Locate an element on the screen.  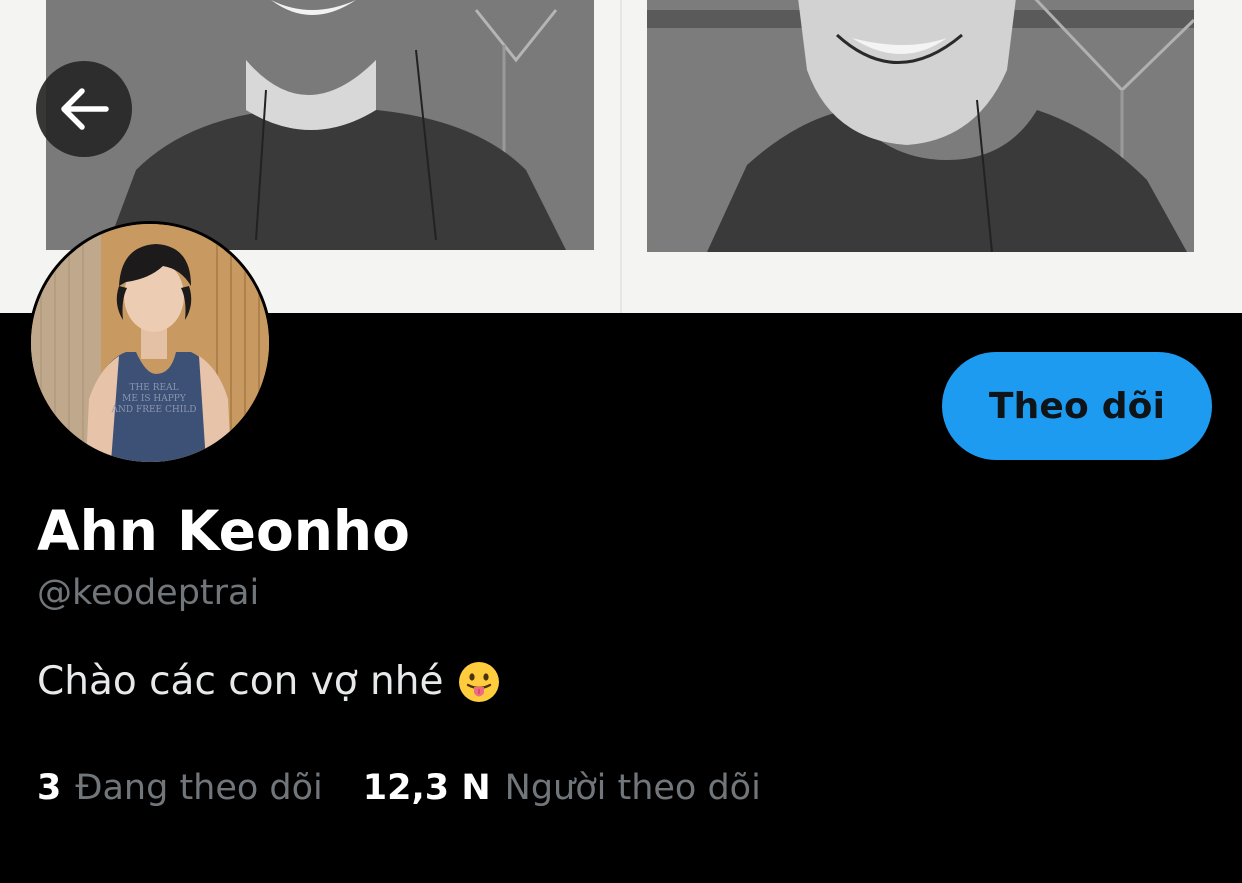
back-button is located at coordinates (84, 109).